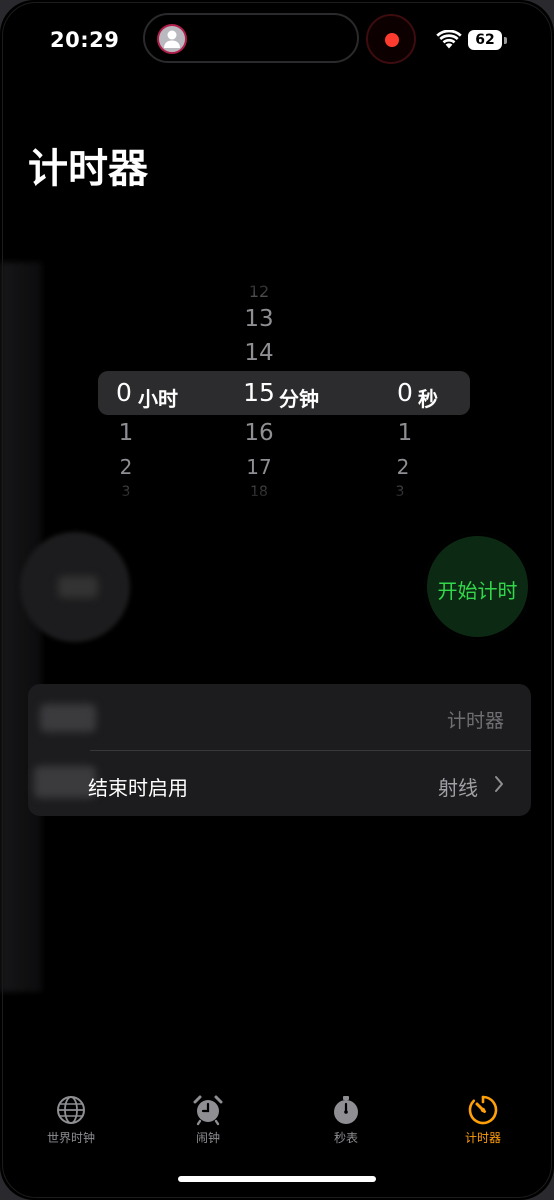 The width and height of the screenshot is (554, 1200). Describe the element at coordinates (346, 1110) in the screenshot. I see `stopwatch-icon` at that location.